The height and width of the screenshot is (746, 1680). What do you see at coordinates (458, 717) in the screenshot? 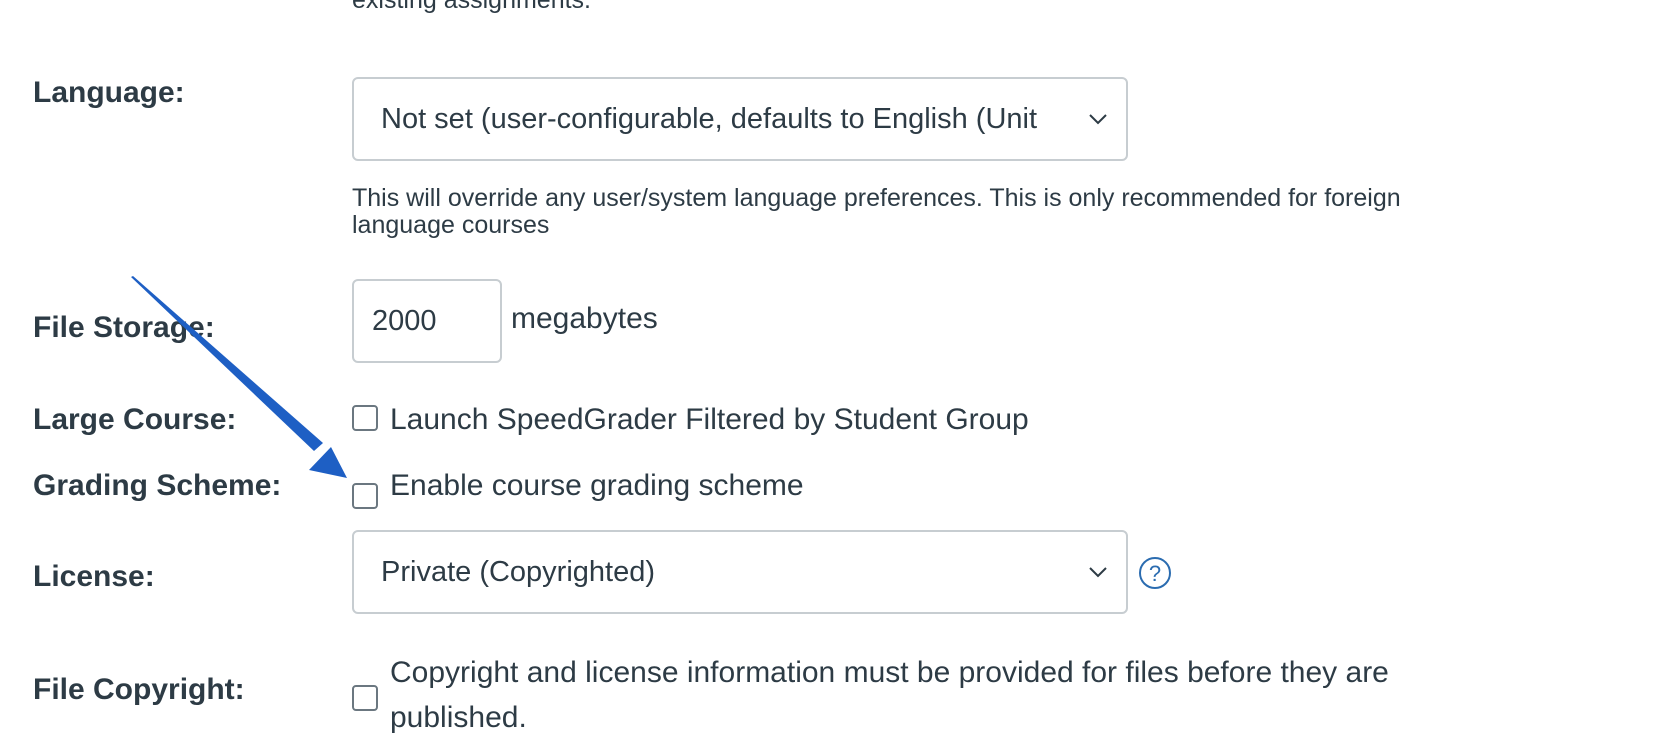
I see `file-copyright-option-line-2: published.` at bounding box center [458, 717].